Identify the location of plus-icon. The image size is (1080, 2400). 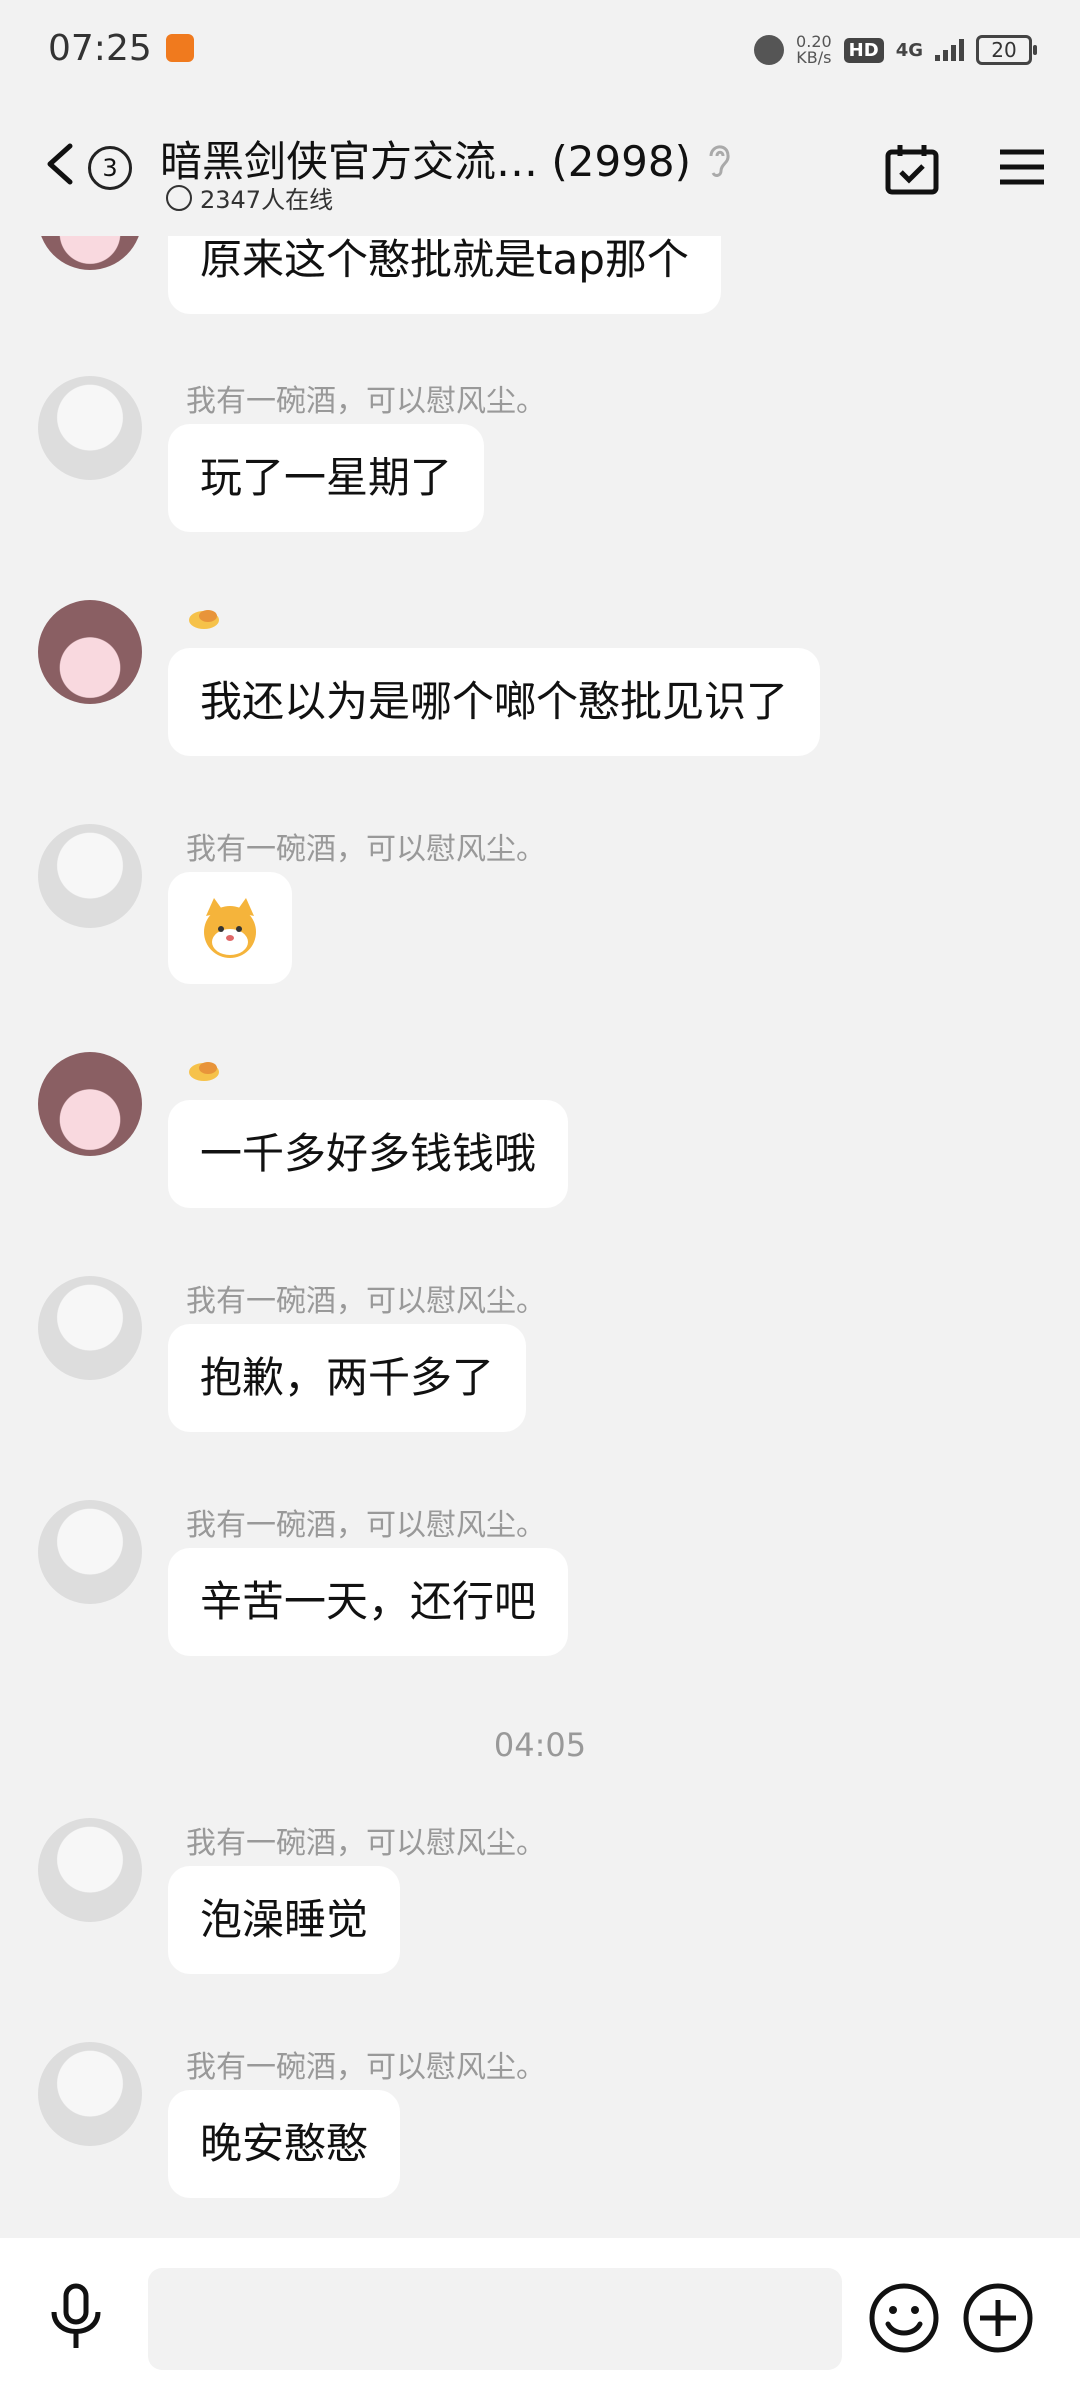
(998, 2318).